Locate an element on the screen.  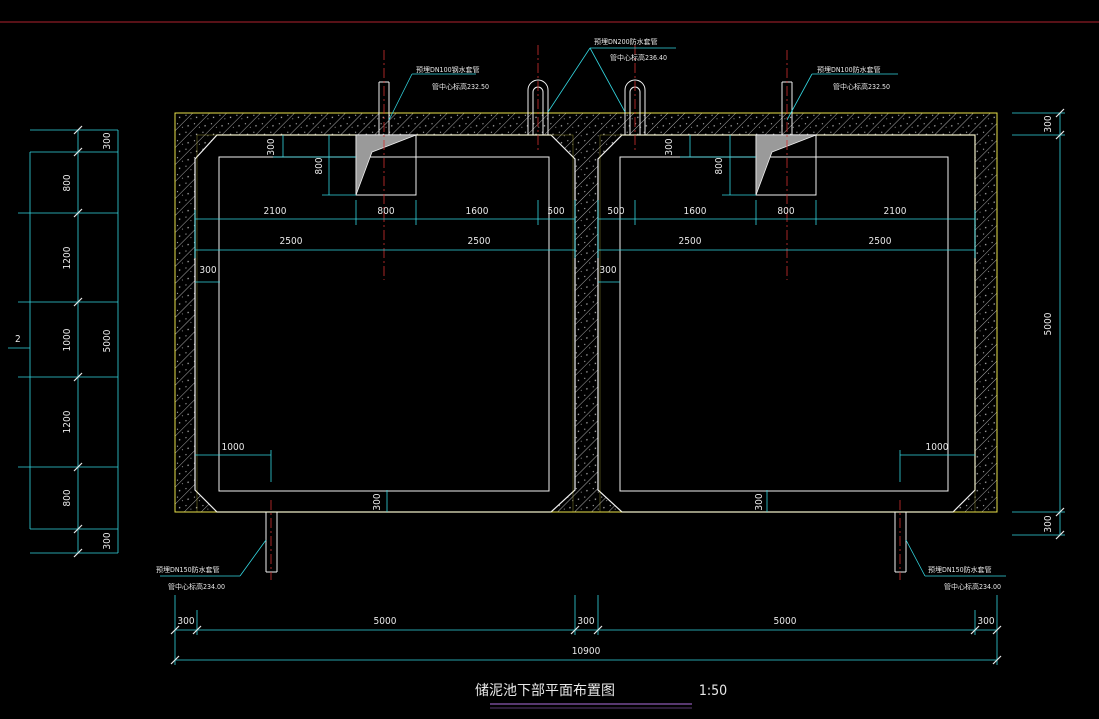
dim-b1000-l: 1000 is located at coordinates (233, 447).